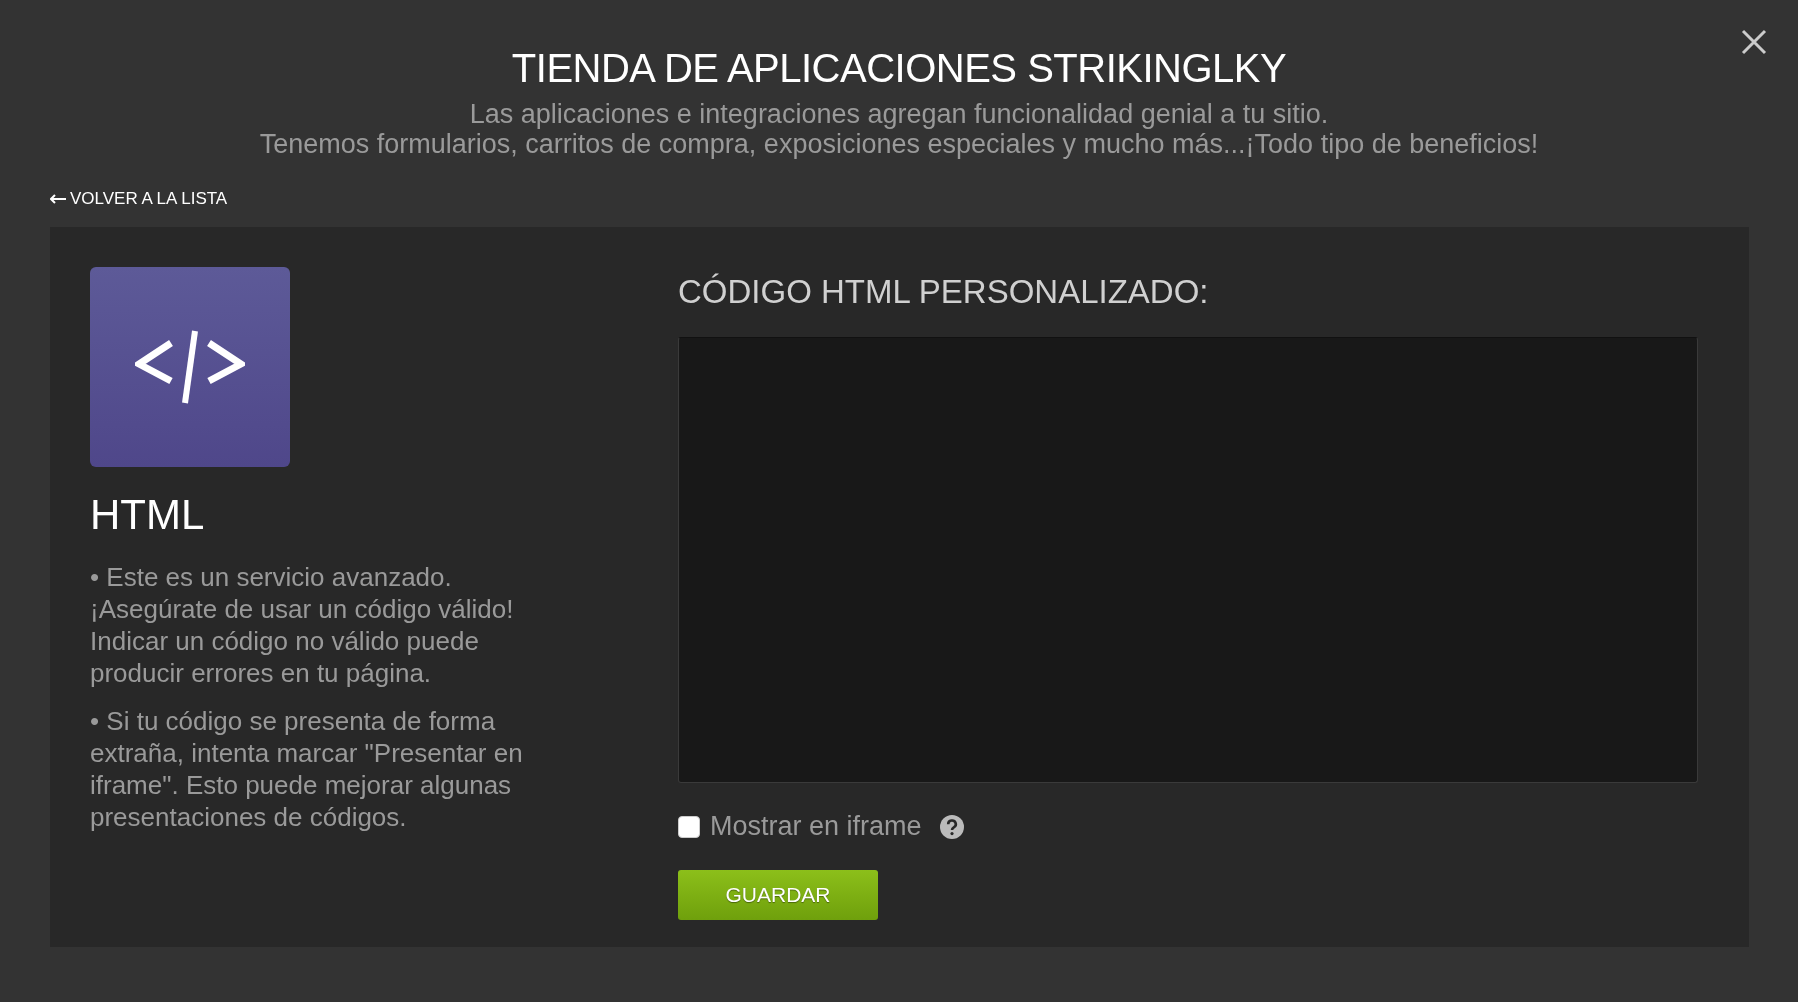 The width and height of the screenshot is (1798, 1002). What do you see at coordinates (58, 199) in the screenshot?
I see `left-arrow-icon` at bounding box center [58, 199].